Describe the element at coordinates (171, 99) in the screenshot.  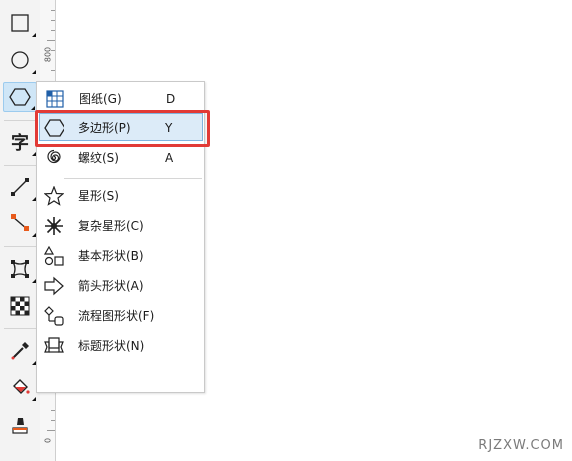
I see `shortcut-key: D` at that location.